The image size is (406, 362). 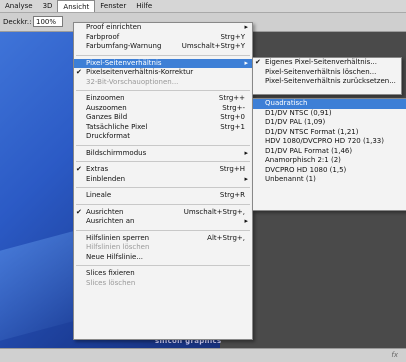 What do you see at coordinates (231, 98) in the screenshot?
I see `shortcut-text: Strg++` at bounding box center [231, 98].